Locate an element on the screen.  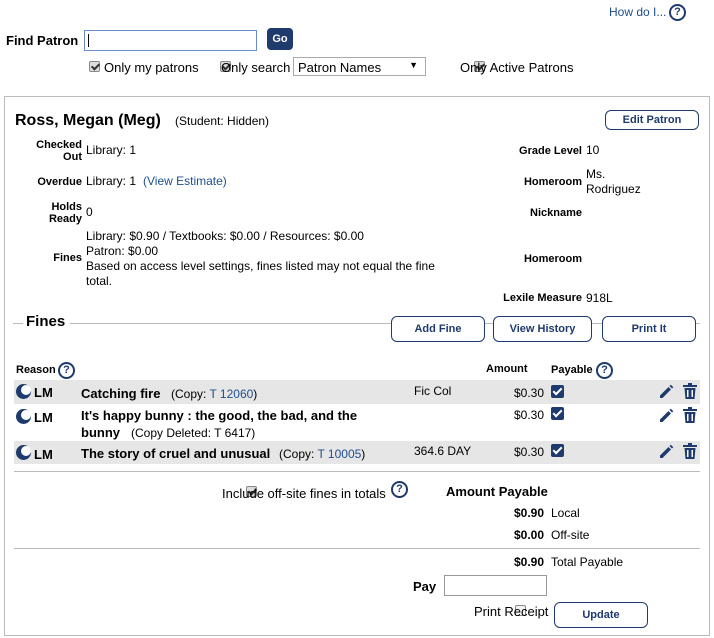
row-copy: (Copy: T 12060) is located at coordinates (214, 394).